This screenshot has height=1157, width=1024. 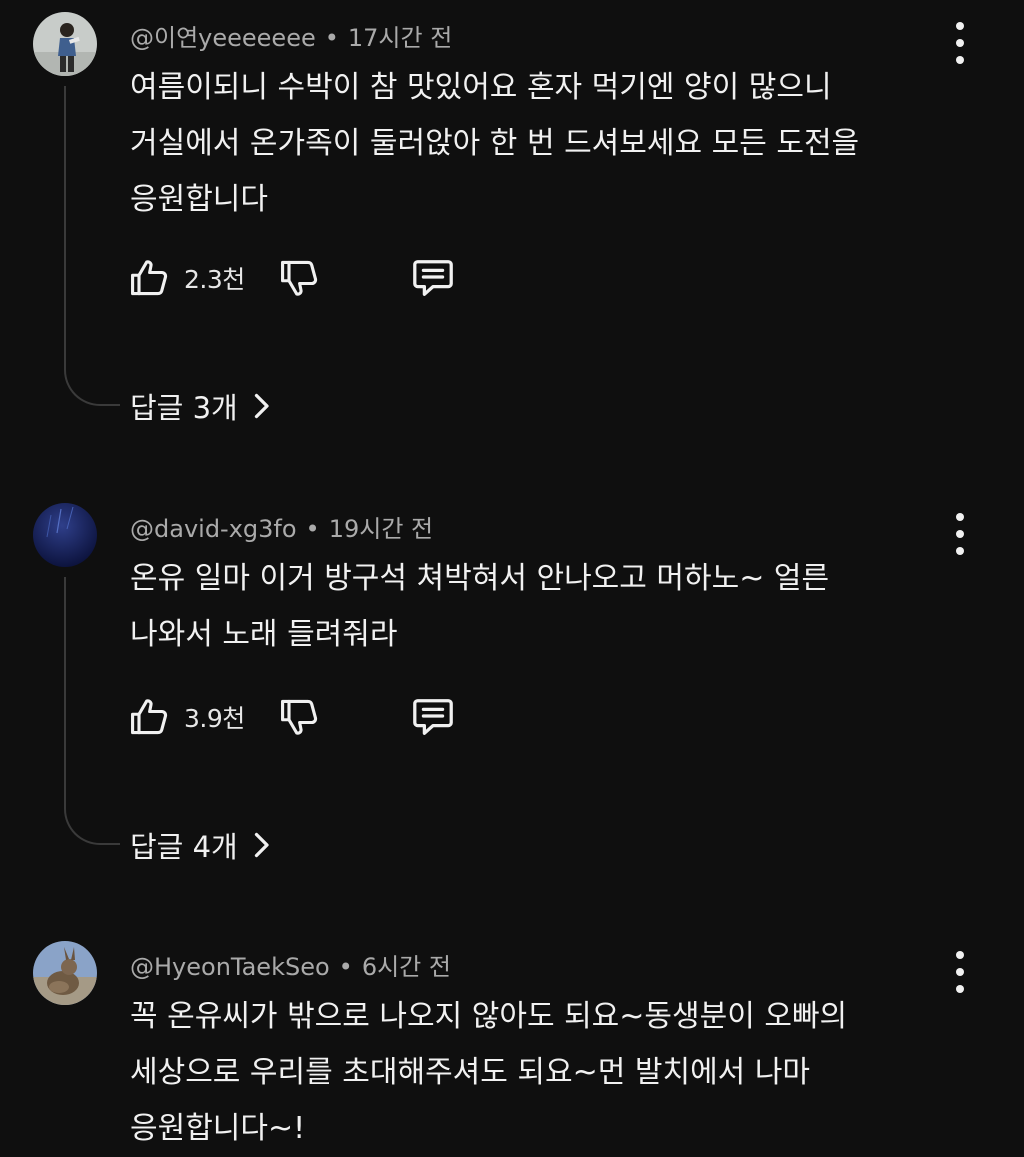 I want to click on author-name: @david-xg3fo, so click(x=213, y=529).